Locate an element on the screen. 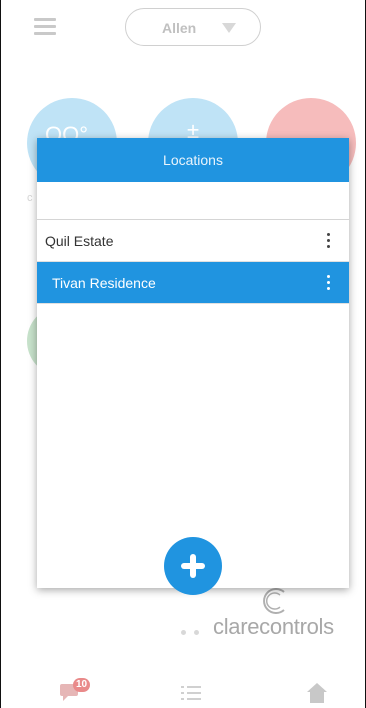 The width and height of the screenshot is (366, 708). location-list: Quil Estate Tivan Residence is located at coordinates (193, 262).